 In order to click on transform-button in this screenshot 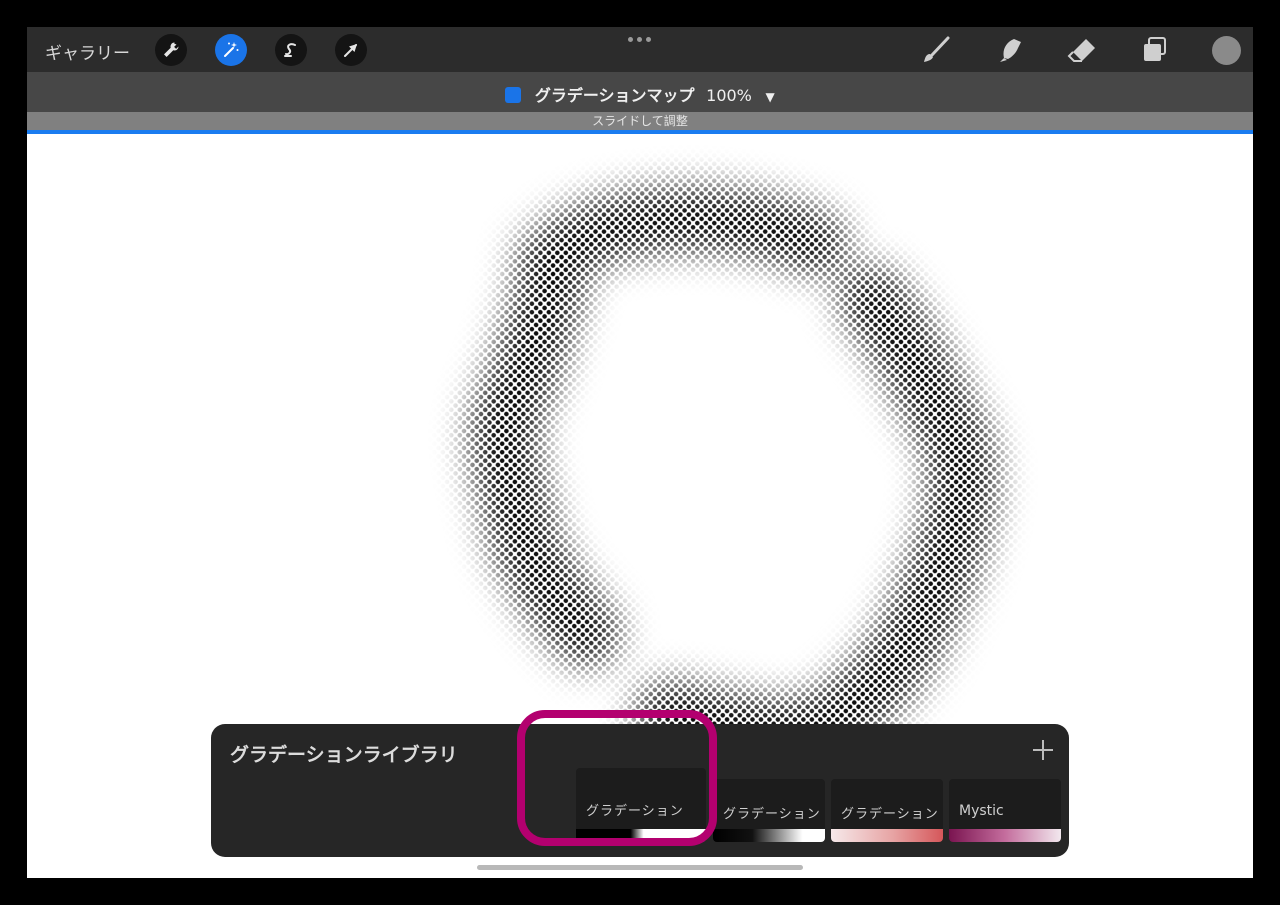, I will do `click(351, 50)`.